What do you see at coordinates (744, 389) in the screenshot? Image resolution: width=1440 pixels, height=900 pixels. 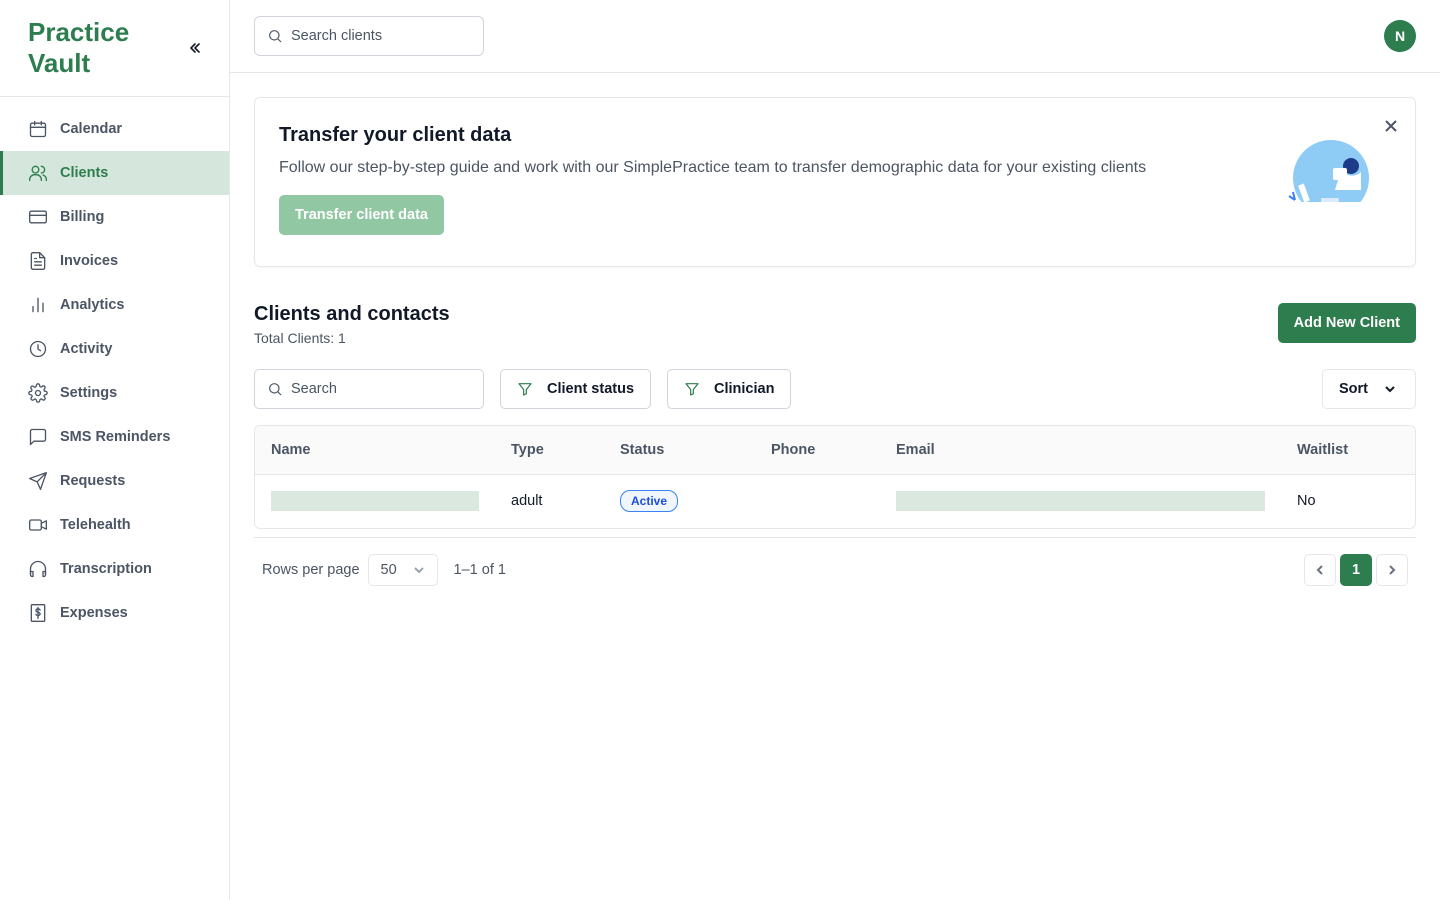 I see `filter-label: Clinician` at bounding box center [744, 389].